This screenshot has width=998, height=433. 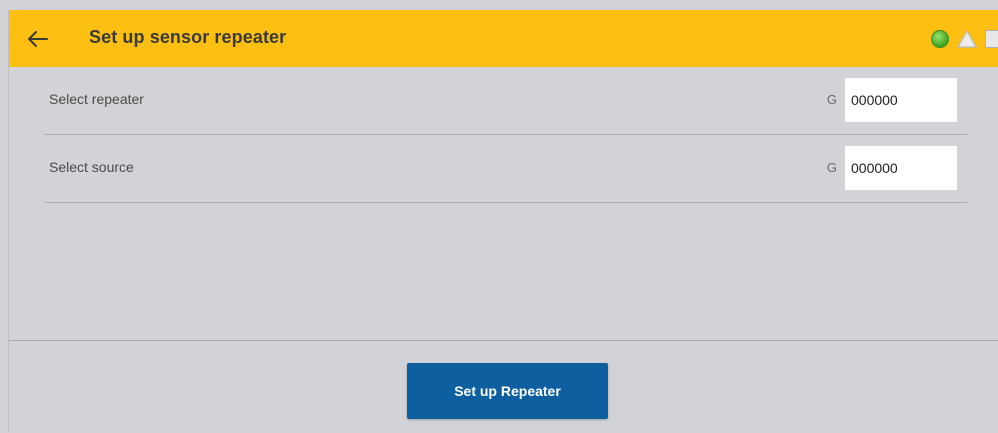 I want to click on row-label: Select source, so click(x=91, y=167).